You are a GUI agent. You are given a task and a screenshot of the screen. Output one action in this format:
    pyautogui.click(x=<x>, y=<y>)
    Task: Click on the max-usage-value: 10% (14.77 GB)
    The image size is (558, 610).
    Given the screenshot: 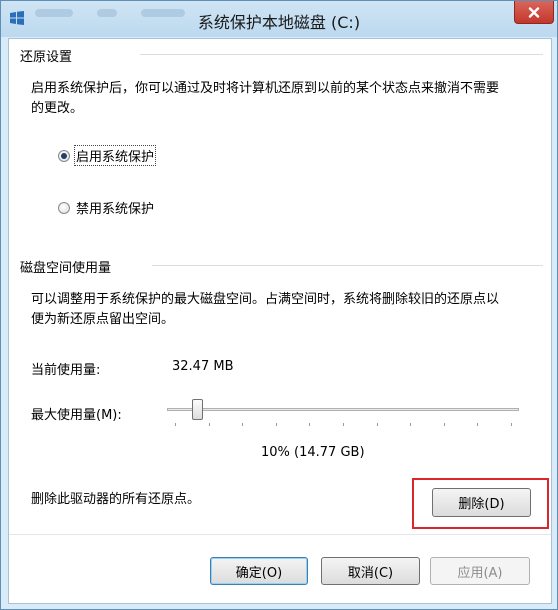 What is the action you would take?
    pyautogui.click(x=313, y=452)
    